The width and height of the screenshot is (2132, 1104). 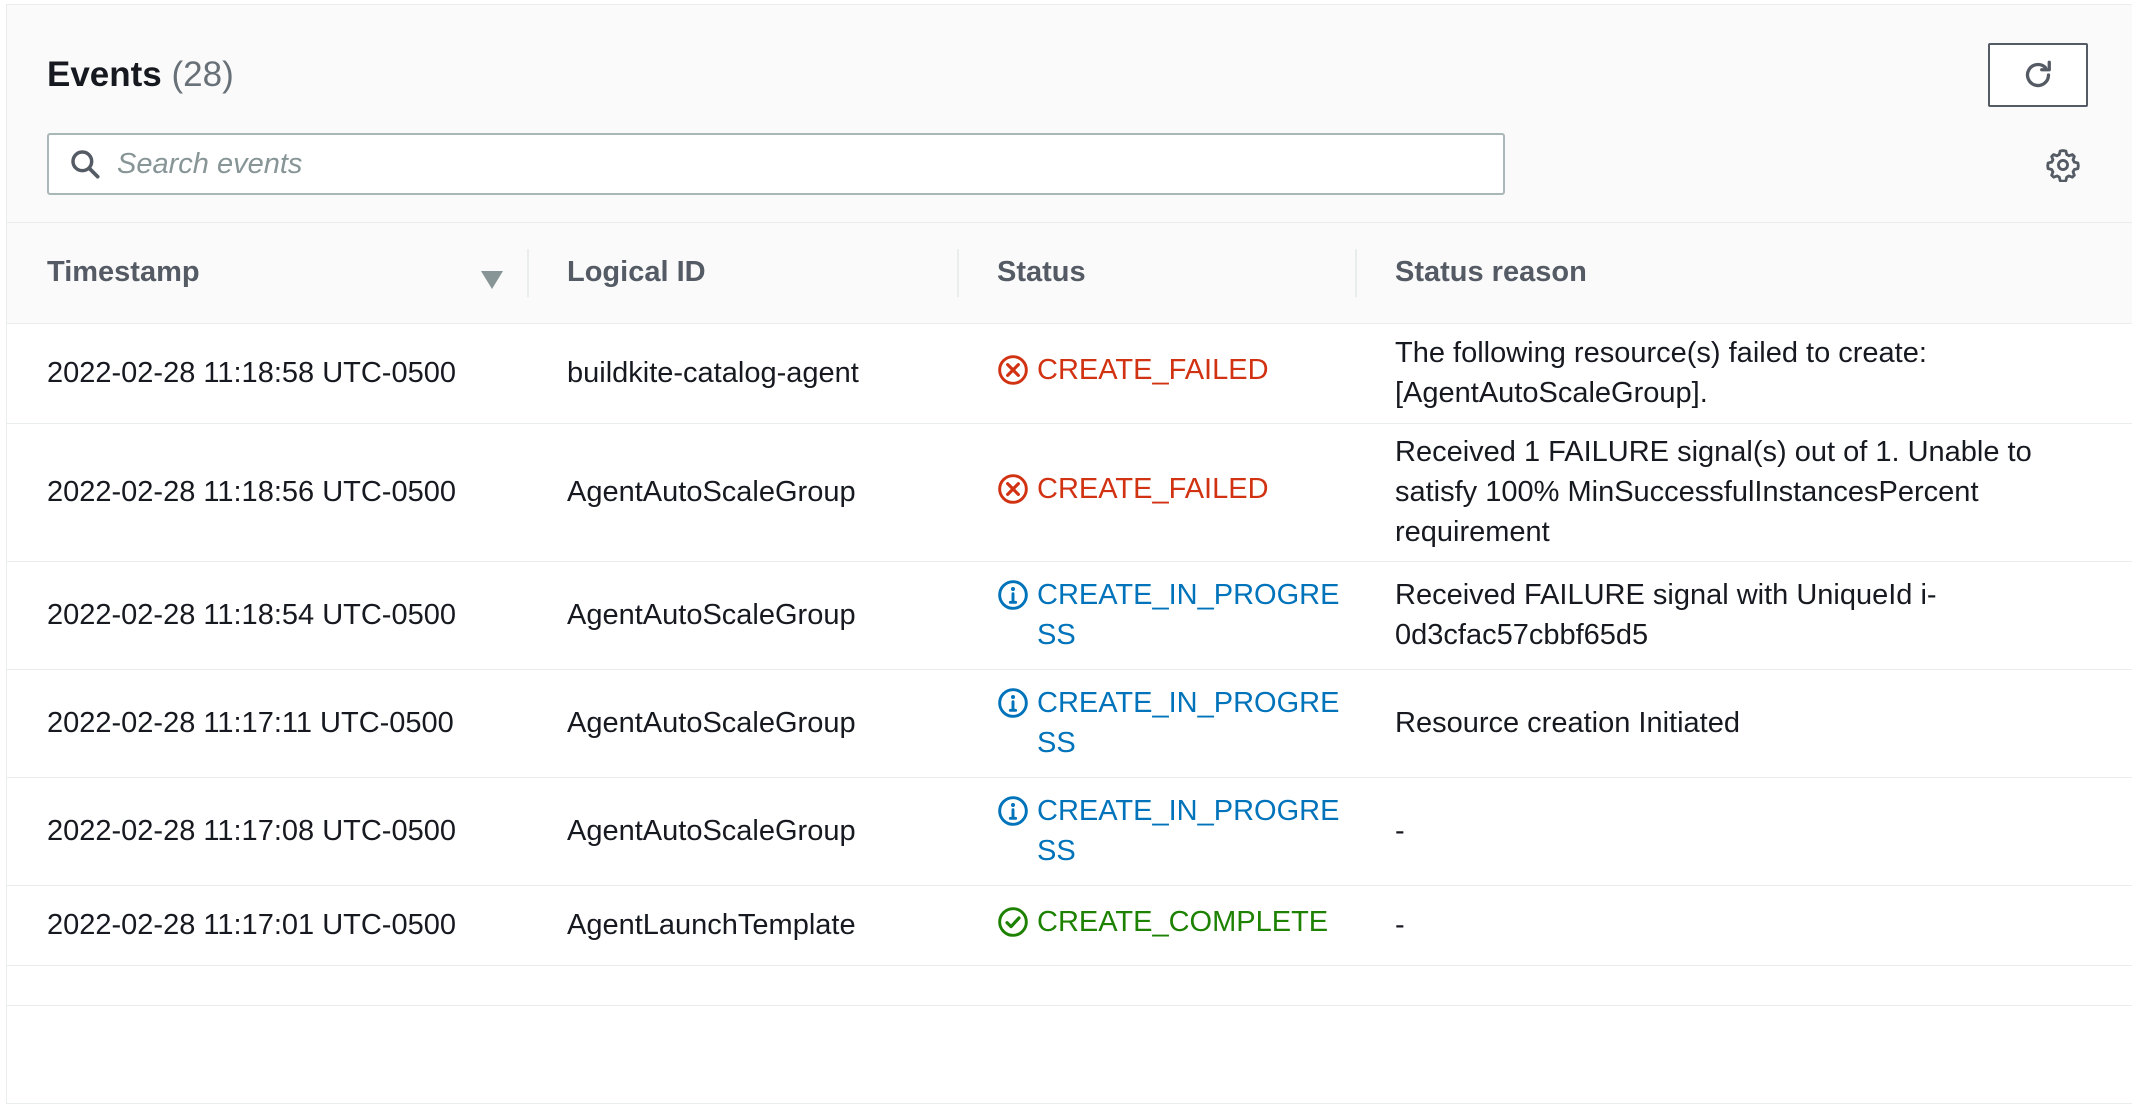 I want to click on search-input, so click(x=787, y=164).